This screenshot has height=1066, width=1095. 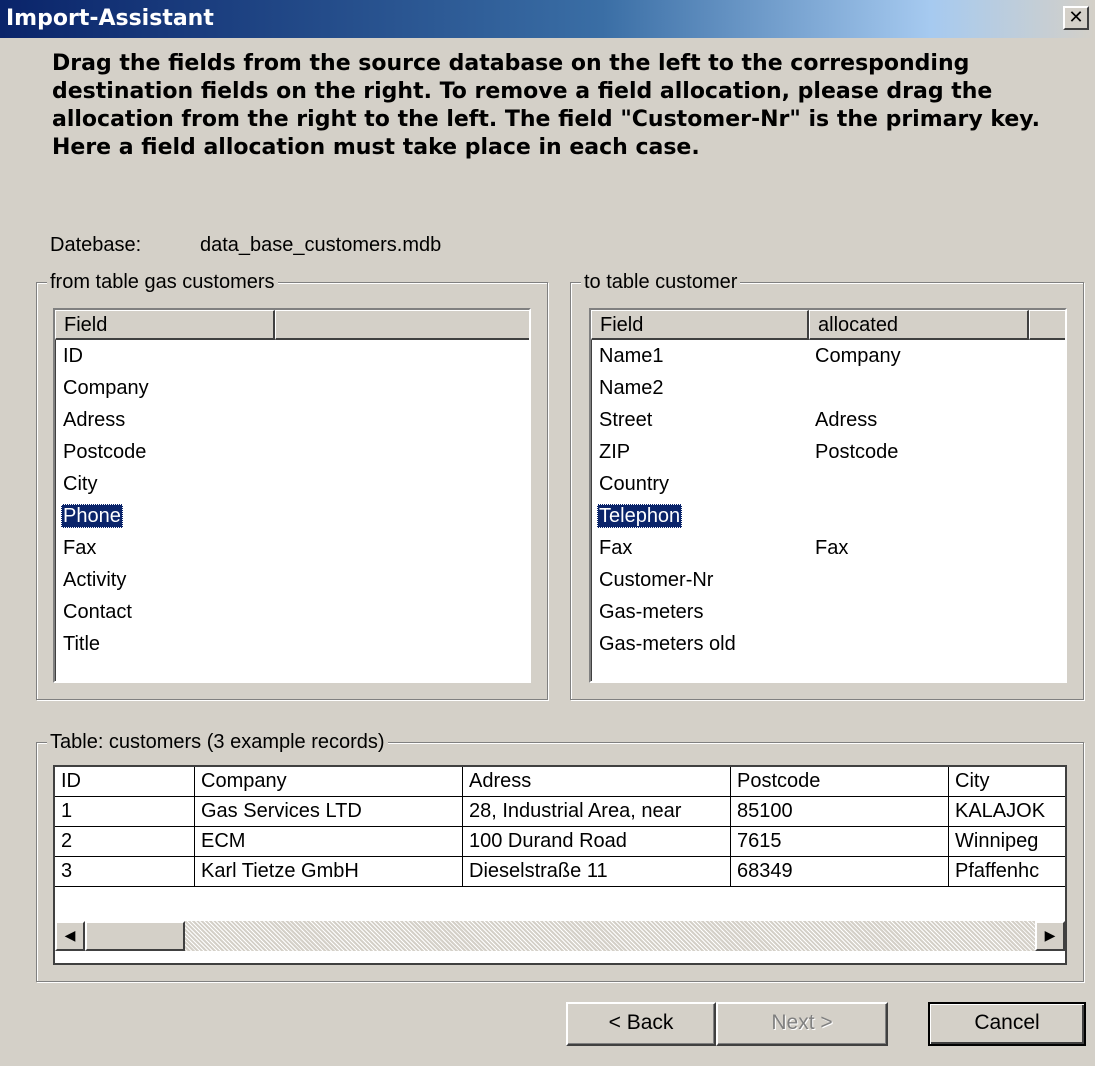 What do you see at coordinates (640, 516) in the screenshot?
I see `destination-field-item: Telephon` at bounding box center [640, 516].